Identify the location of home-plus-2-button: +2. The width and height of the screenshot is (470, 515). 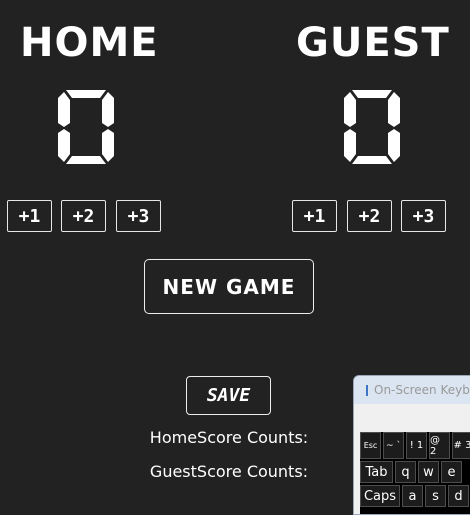
(83, 216).